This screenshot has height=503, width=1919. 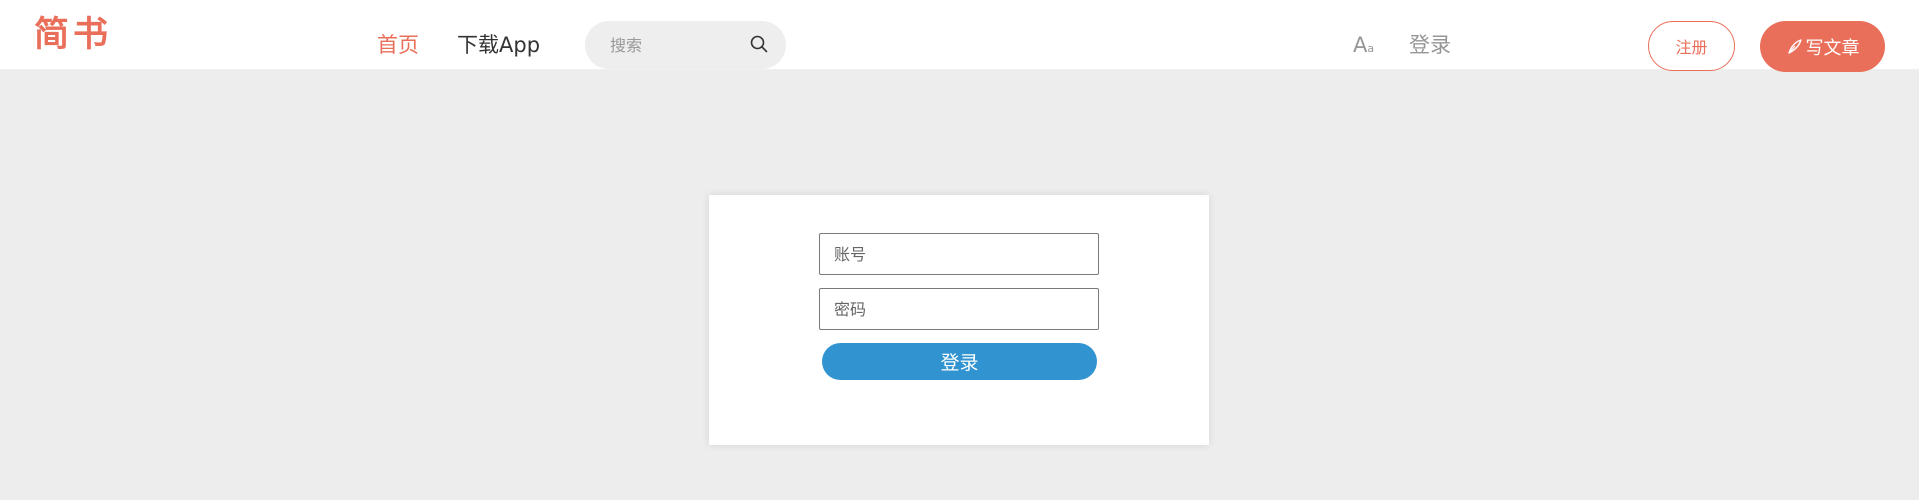 What do you see at coordinates (1360, 45) in the screenshot?
I see `font-size-big-letter: A` at bounding box center [1360, 45].